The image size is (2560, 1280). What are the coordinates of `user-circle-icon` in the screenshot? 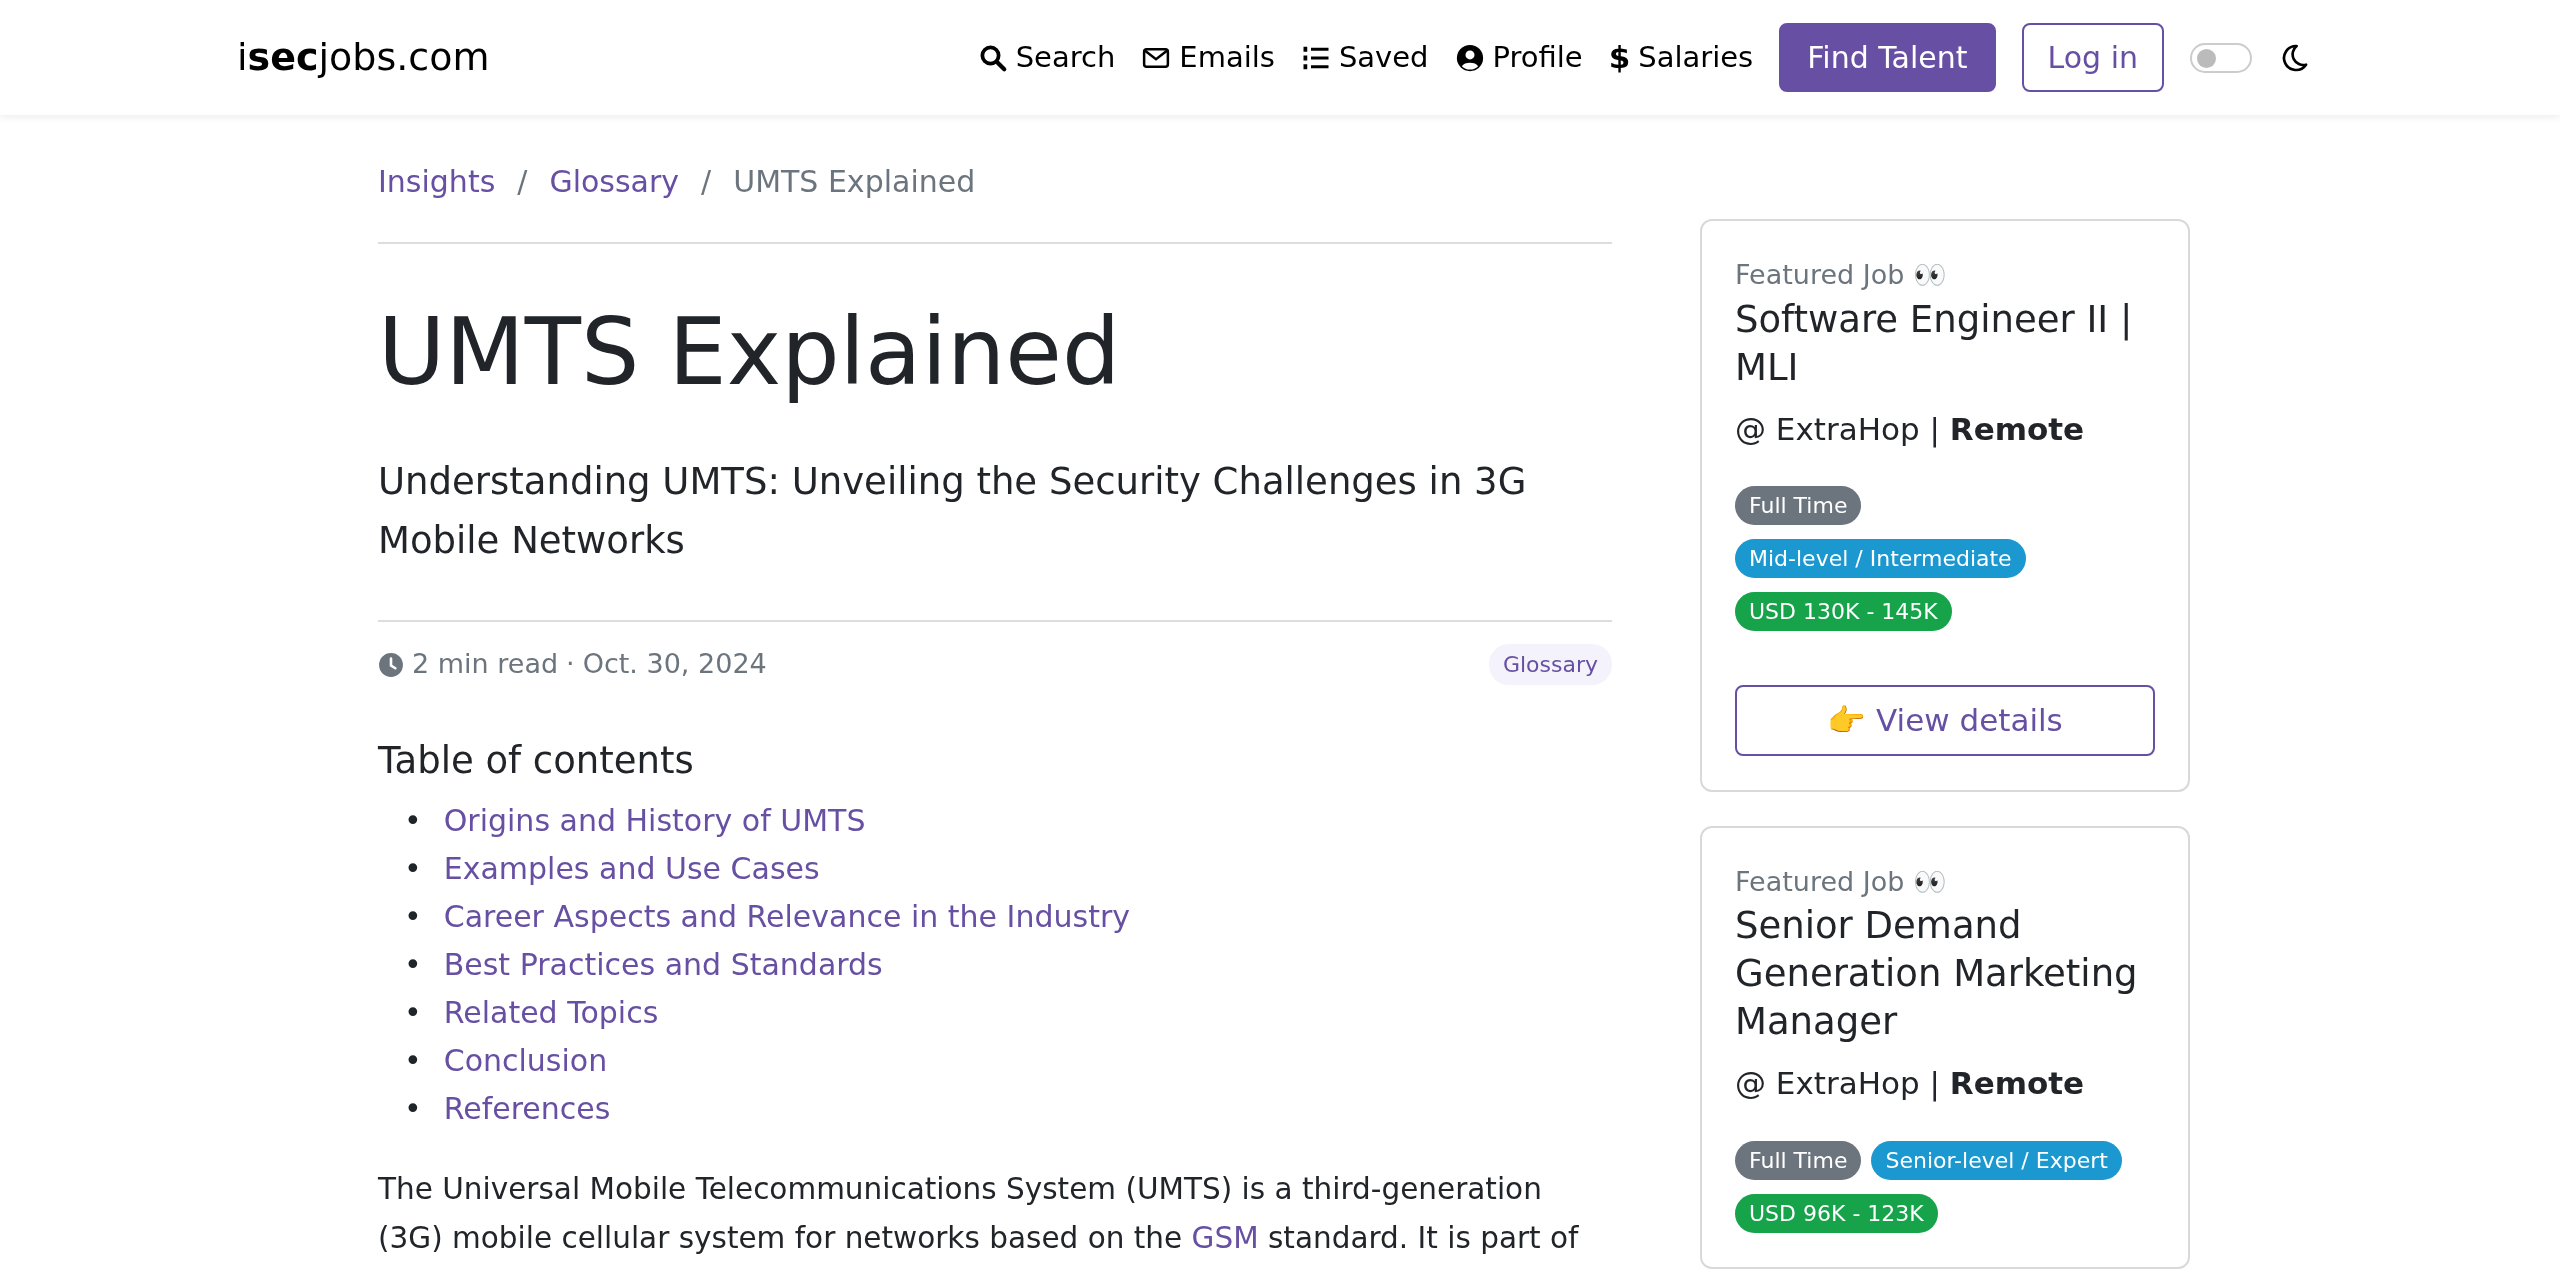 It's located at (1469, 57).